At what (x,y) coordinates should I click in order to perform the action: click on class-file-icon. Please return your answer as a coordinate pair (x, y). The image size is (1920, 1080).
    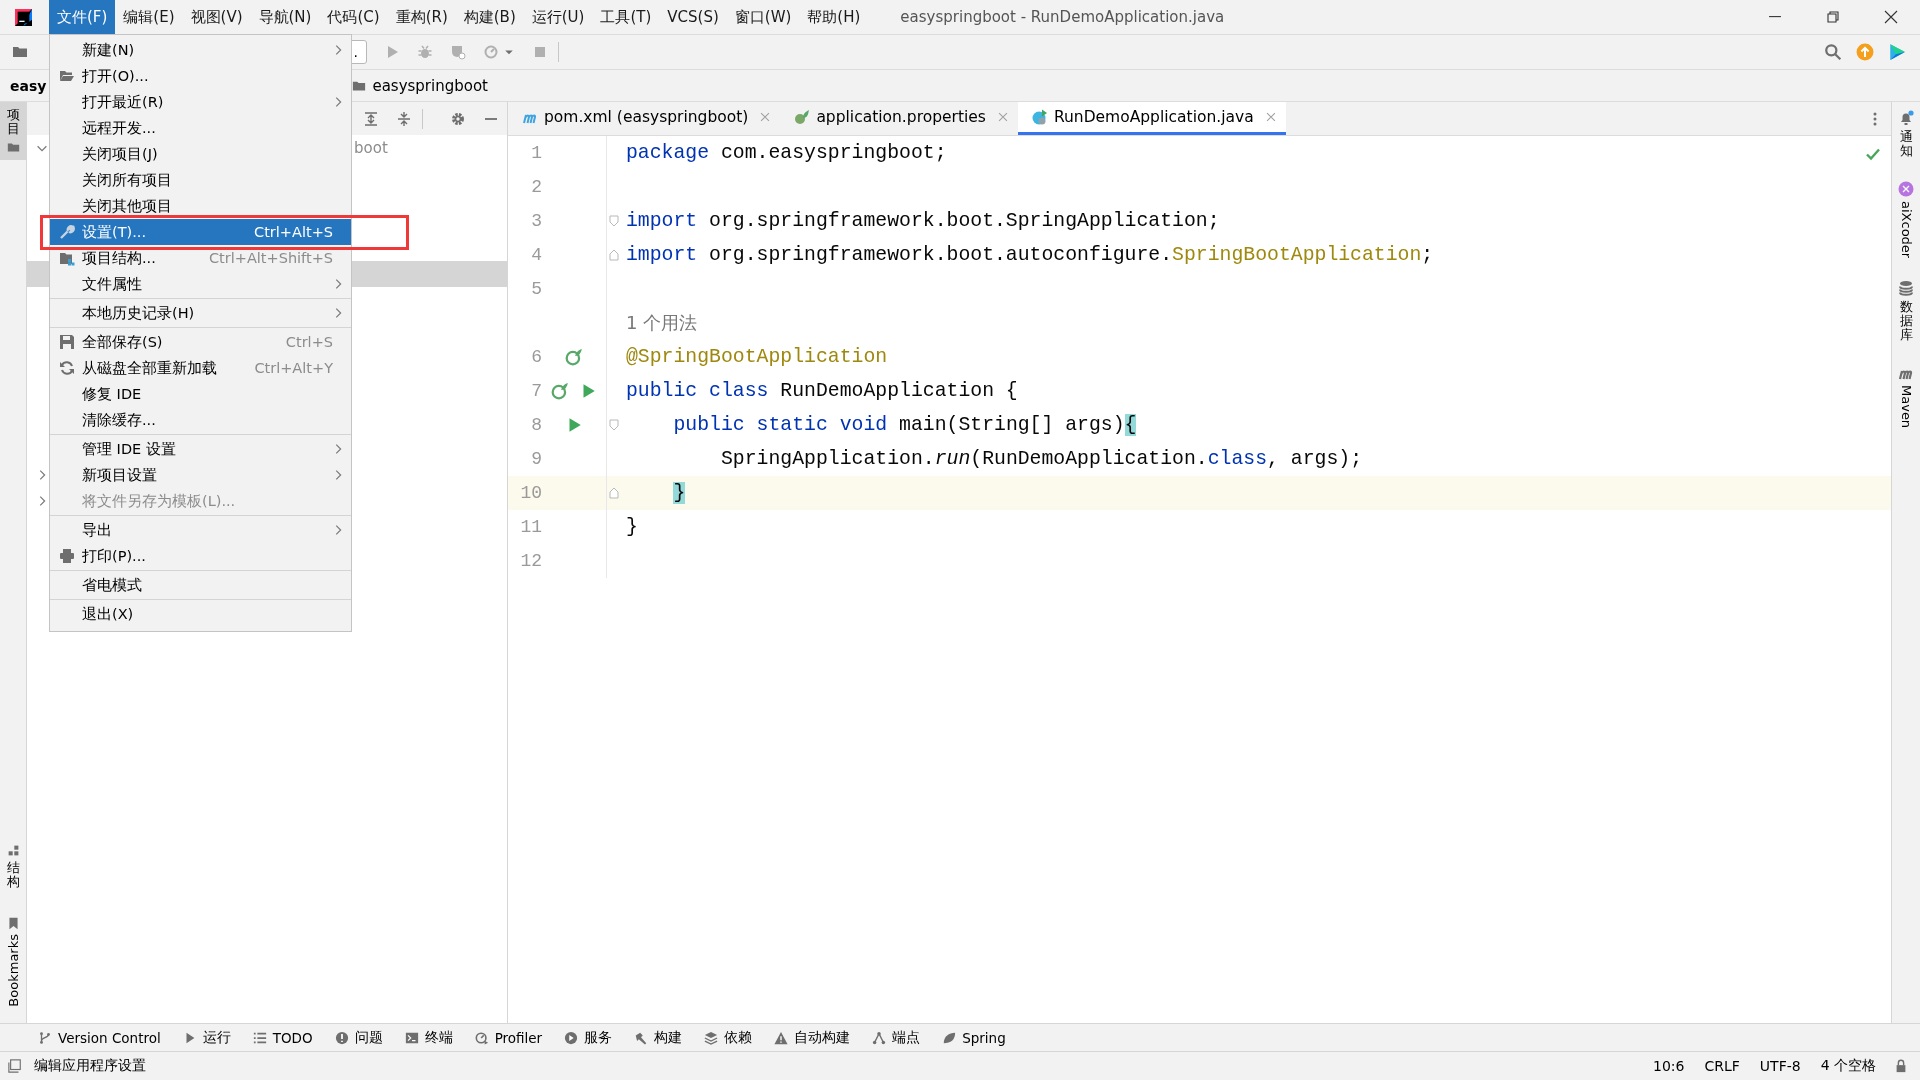
    Looking at the image, I should click on (1039, 117).